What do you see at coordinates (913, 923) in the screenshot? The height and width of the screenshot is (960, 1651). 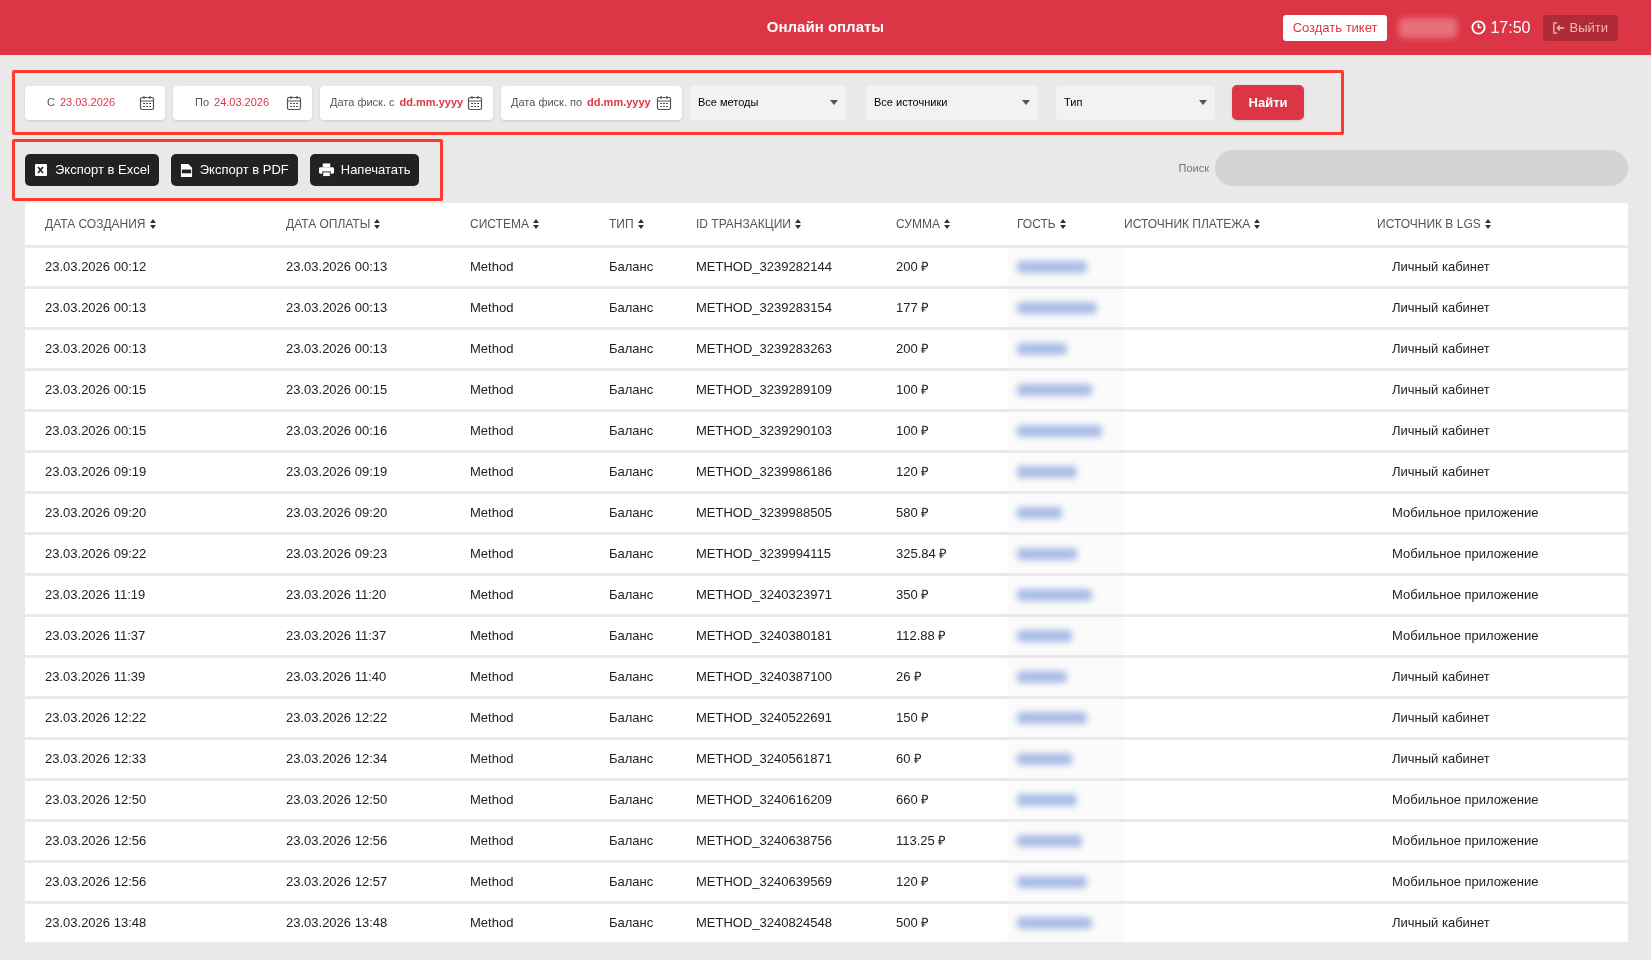 I see `table-cell-text: 500 ₽` at bounding box center [913, 923].